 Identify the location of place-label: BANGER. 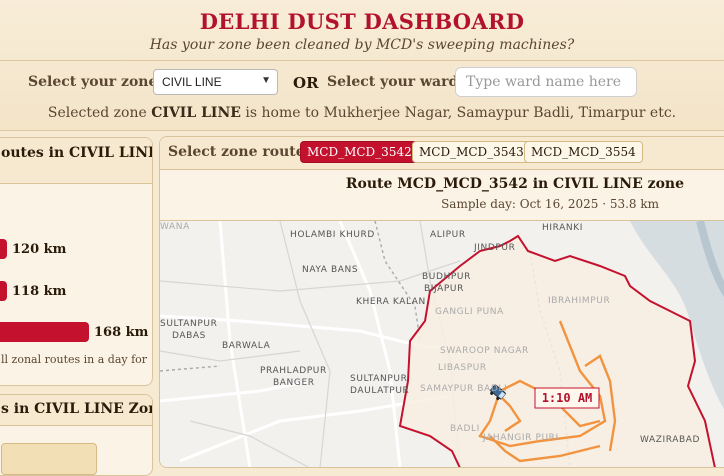
(294, 383).